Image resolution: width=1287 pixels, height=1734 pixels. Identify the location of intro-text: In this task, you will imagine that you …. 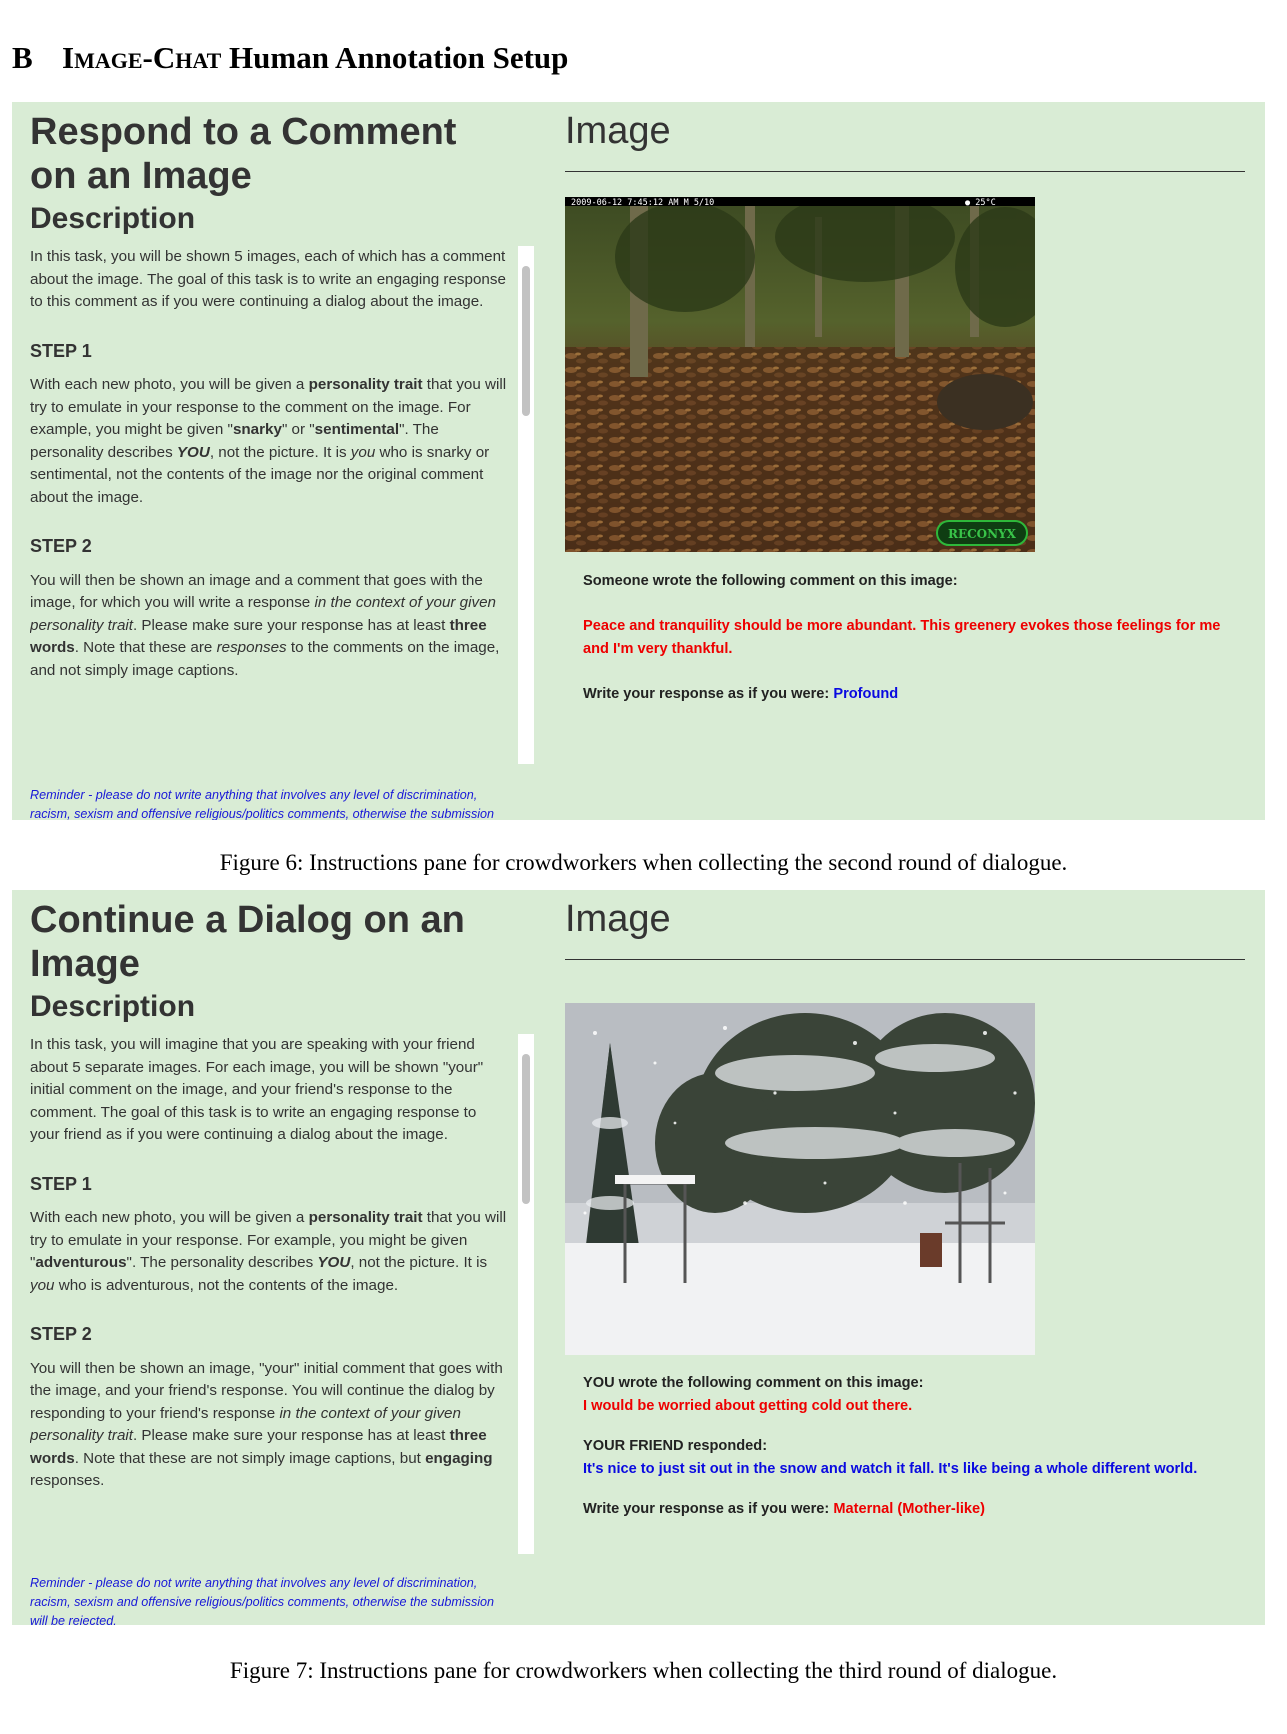
(257, 1089).